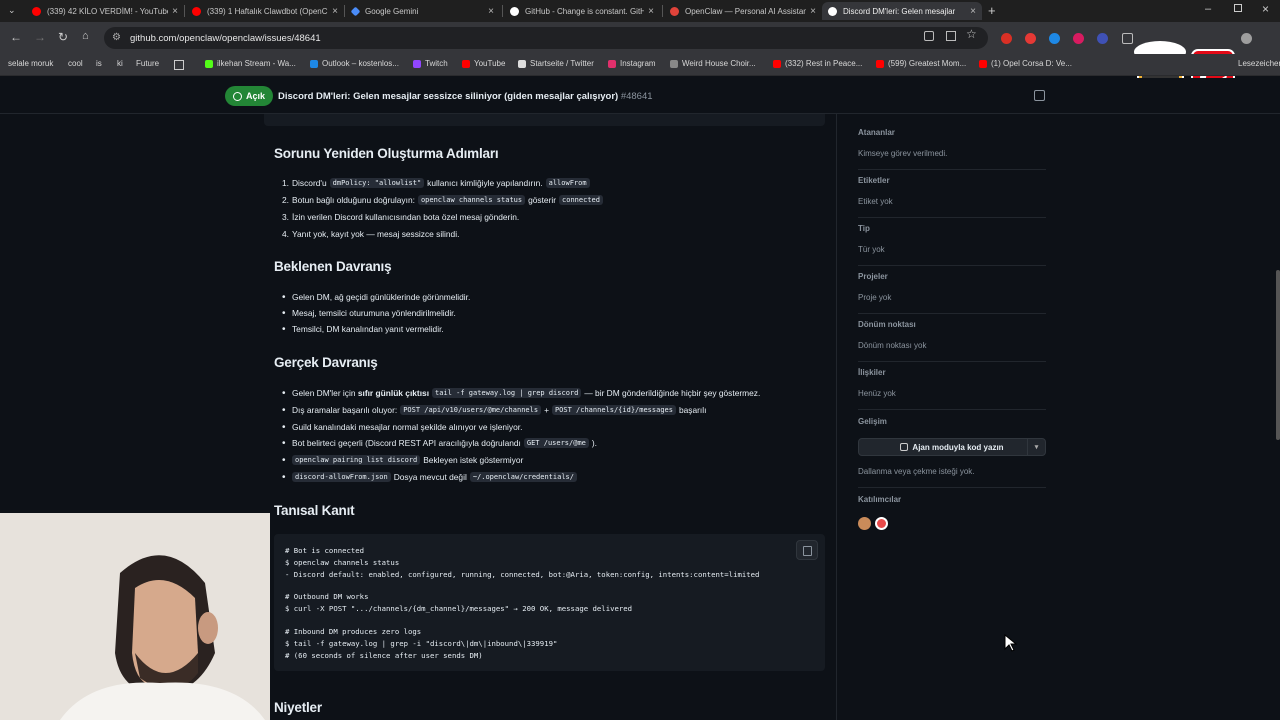 The image size is (1280, 720). What do you see at coordinates (952, 143) in the screenshot?
I see `sidebar-assignees: Atananlar Kimseye görev verilmedi.` at bounding box center [952, 143].